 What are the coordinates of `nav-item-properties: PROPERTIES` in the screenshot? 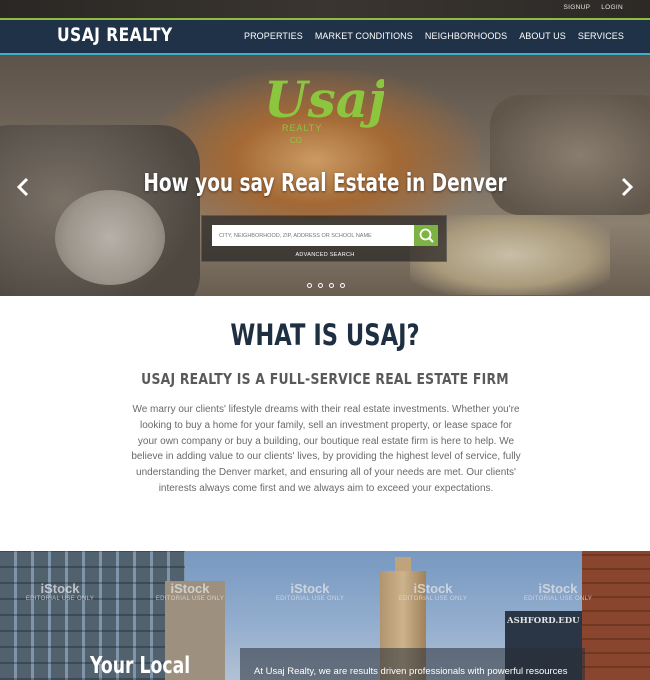 It's located at (273, 36).